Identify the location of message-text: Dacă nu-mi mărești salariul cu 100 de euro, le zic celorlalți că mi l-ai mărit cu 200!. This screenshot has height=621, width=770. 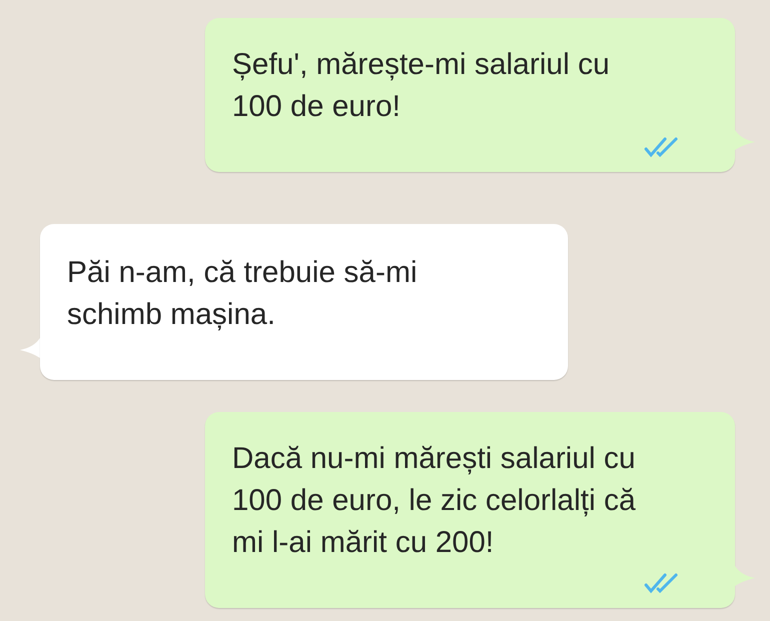
(434, 501).